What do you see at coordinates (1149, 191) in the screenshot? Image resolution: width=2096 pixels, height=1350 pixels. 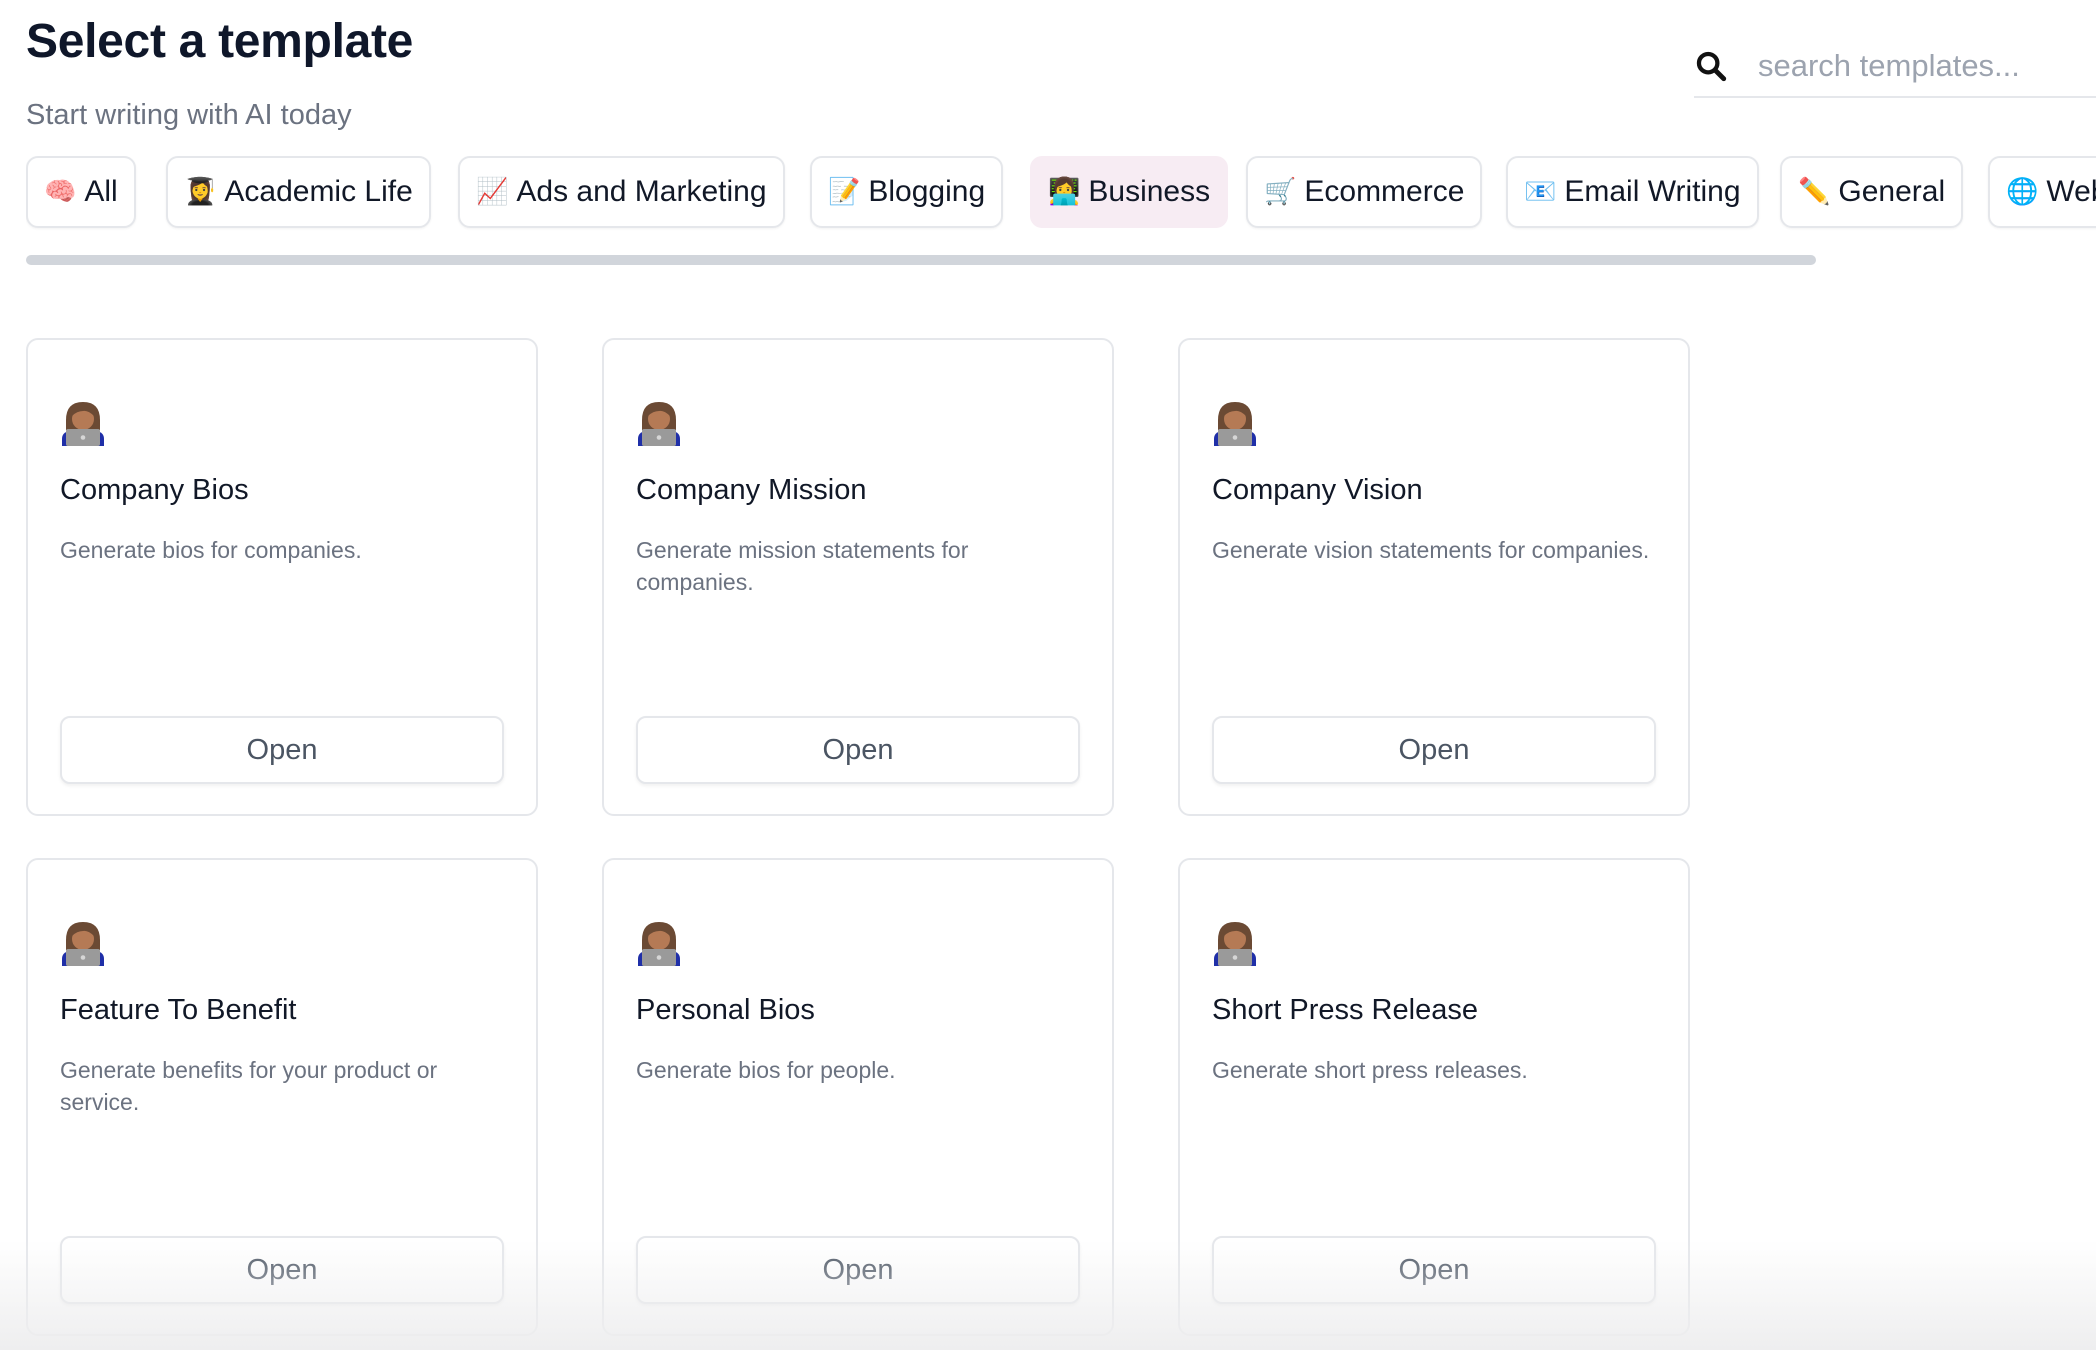 I see `category-chip-label: Business` at bounding box center [1149, 191].